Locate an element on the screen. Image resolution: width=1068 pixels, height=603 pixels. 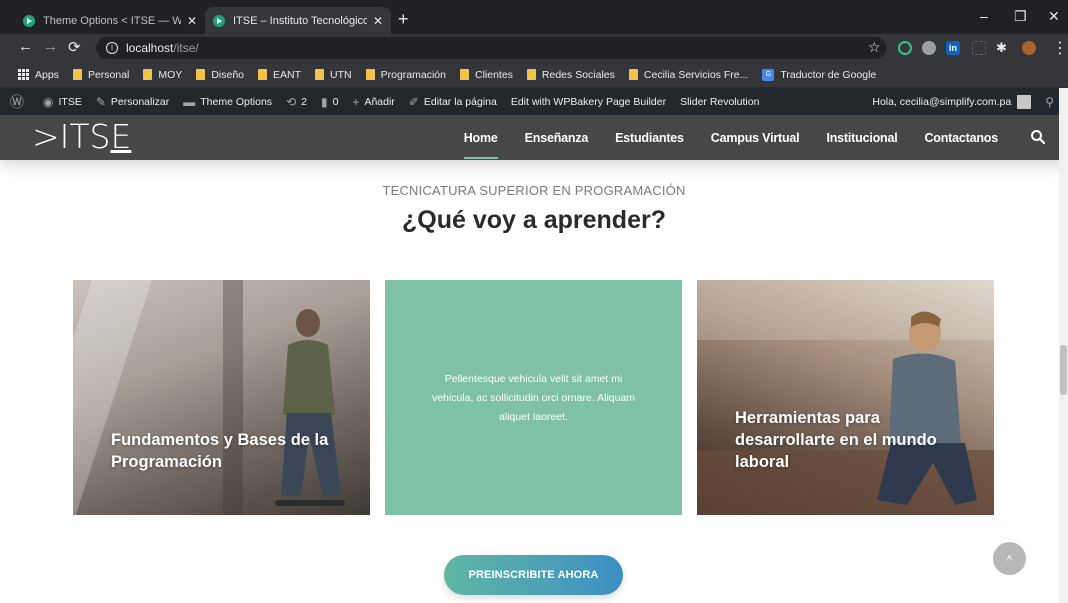
nav-ensenanza: Enseñanza is located at coordinates (557, 138).